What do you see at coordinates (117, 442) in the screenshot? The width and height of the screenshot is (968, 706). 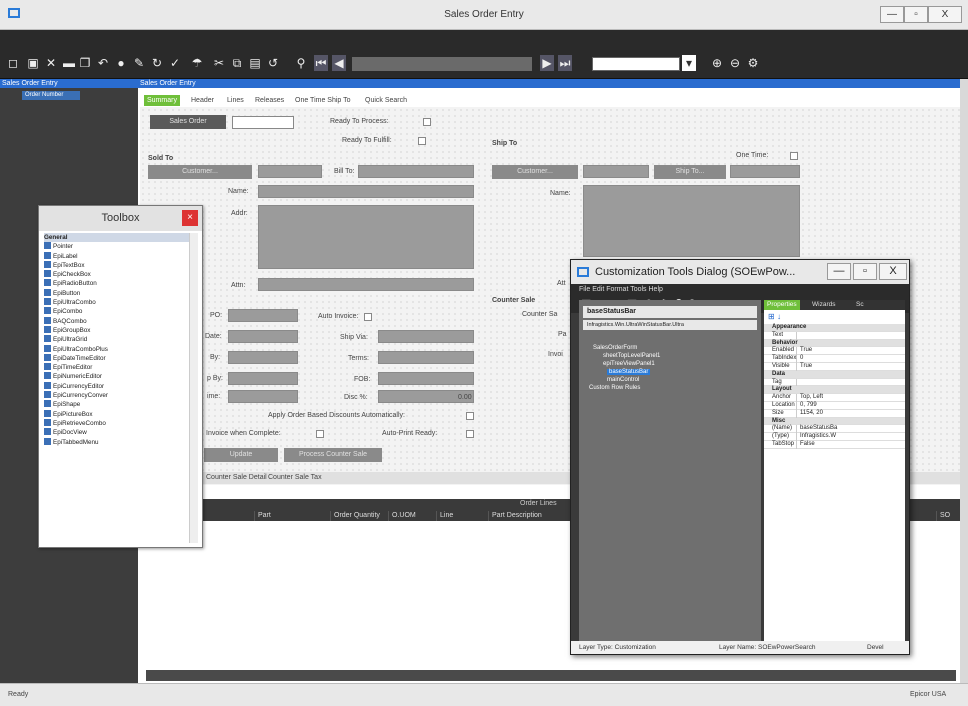 I see `toolbox-item: EpiTabbedMenu` at bounding box center [117, 442].